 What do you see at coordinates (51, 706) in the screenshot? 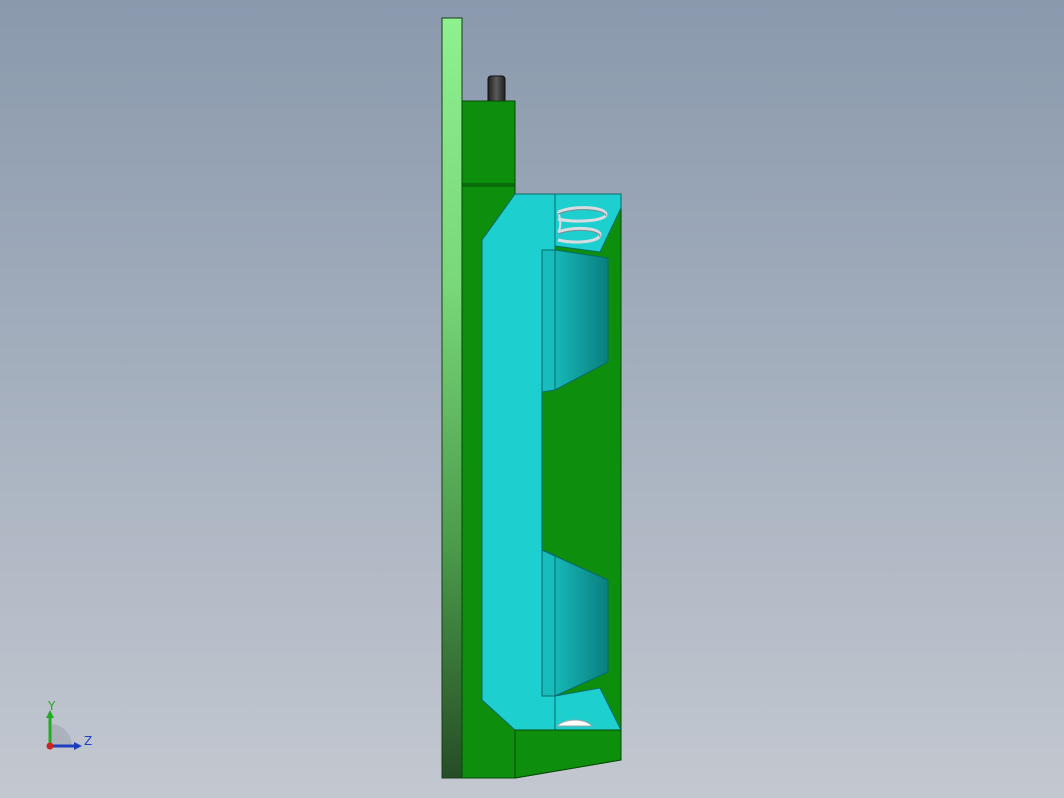
I see `y-axis-label: Y` at bounding box center [51, 706].